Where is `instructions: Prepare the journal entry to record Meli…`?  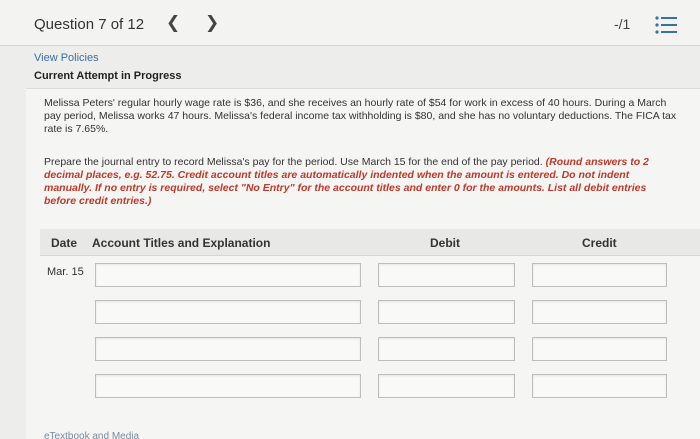 instructions: Prepare the journal entry to record Meli… is located at coordinates (362, 182).